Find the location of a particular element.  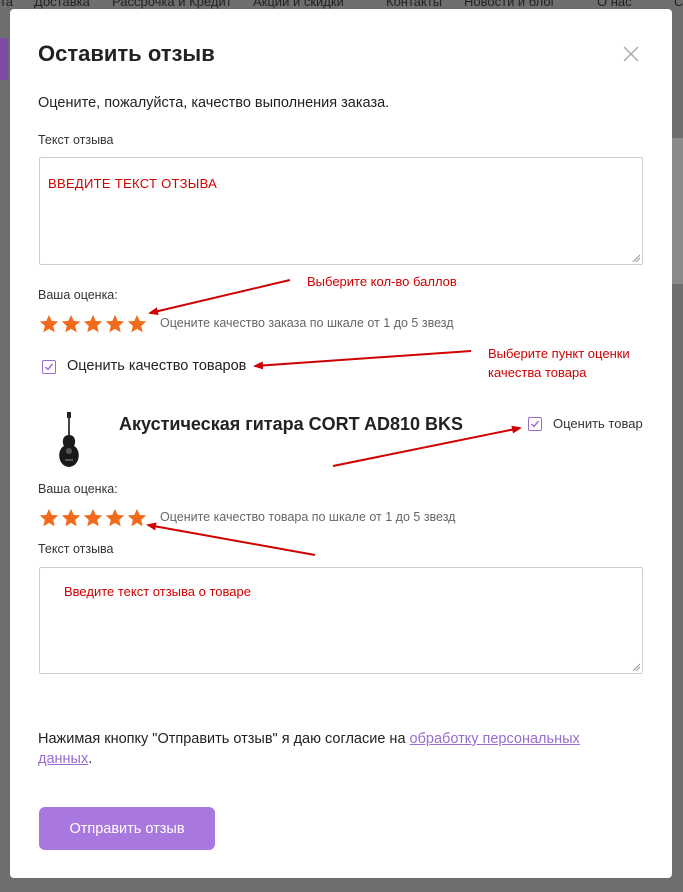

product-image is located at coordinates (69, 440).